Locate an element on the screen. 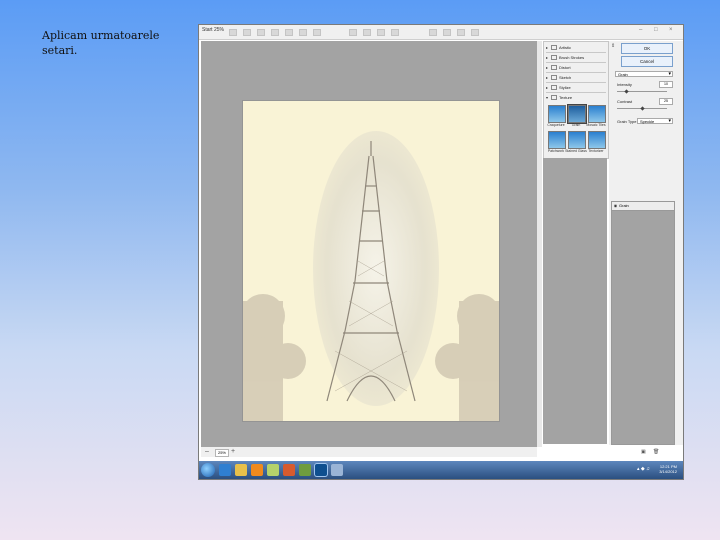  eye-icon: ◉ is located at coordinates (615, 206).